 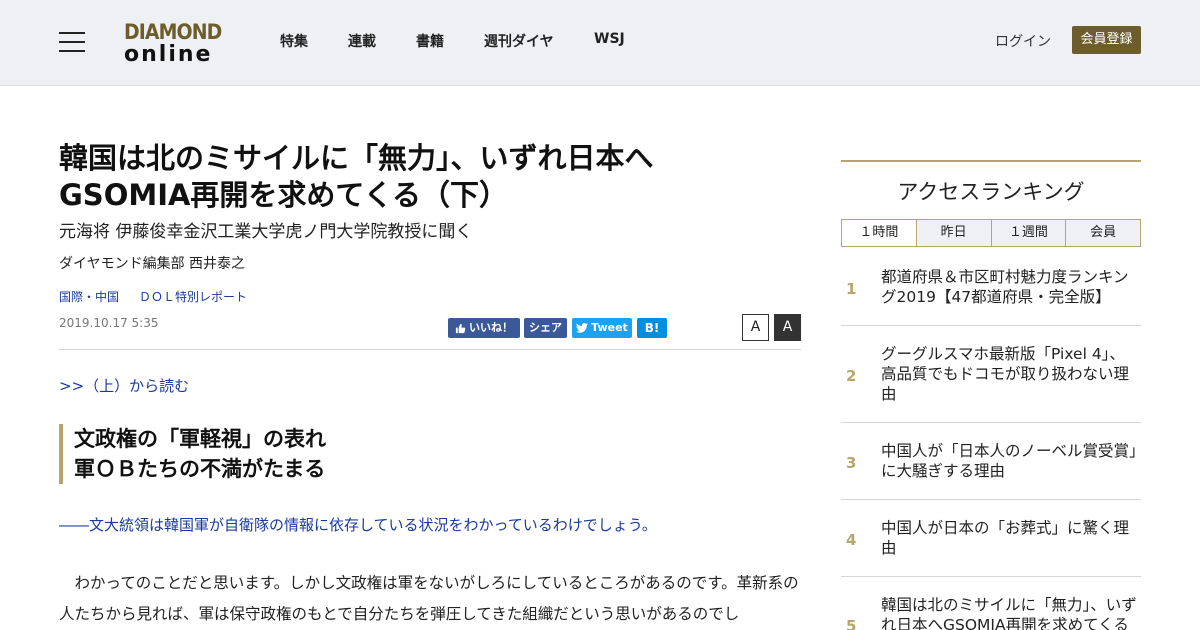 What do you see at coordinates (1005, 374) in the screenshot?
I see `ranking-headline: グーグルスマホ最新版「Pixel 4」、高品質でもドコモが取り扱わない理由` at bounding box center [1005, 374].